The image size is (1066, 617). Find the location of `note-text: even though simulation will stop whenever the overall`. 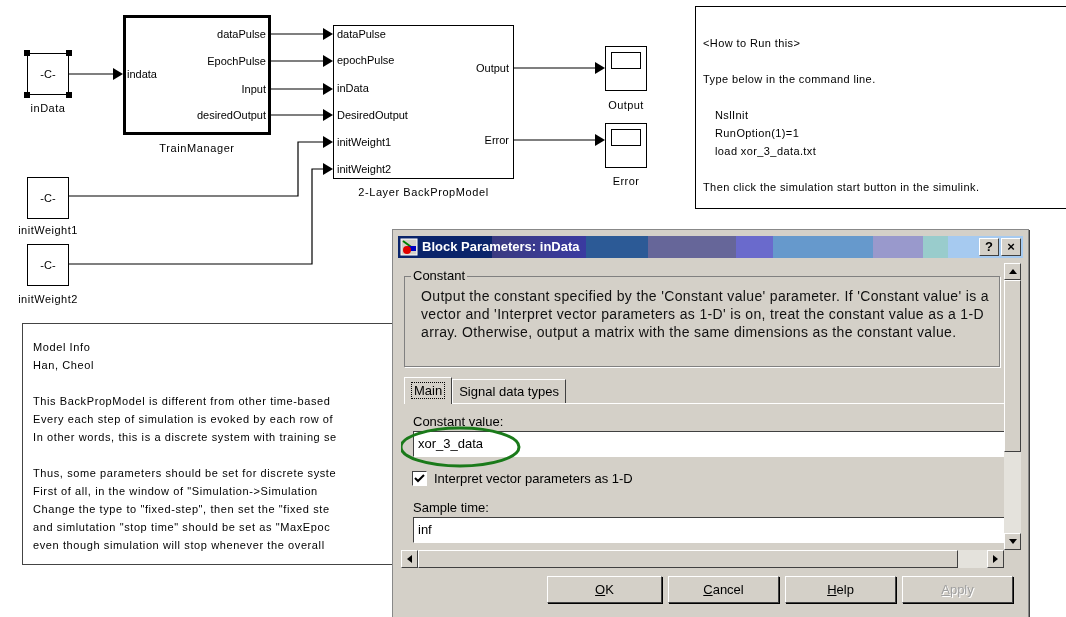

note-text: even though simulation will stop whenever the overall is located at coordinates (179, 545).